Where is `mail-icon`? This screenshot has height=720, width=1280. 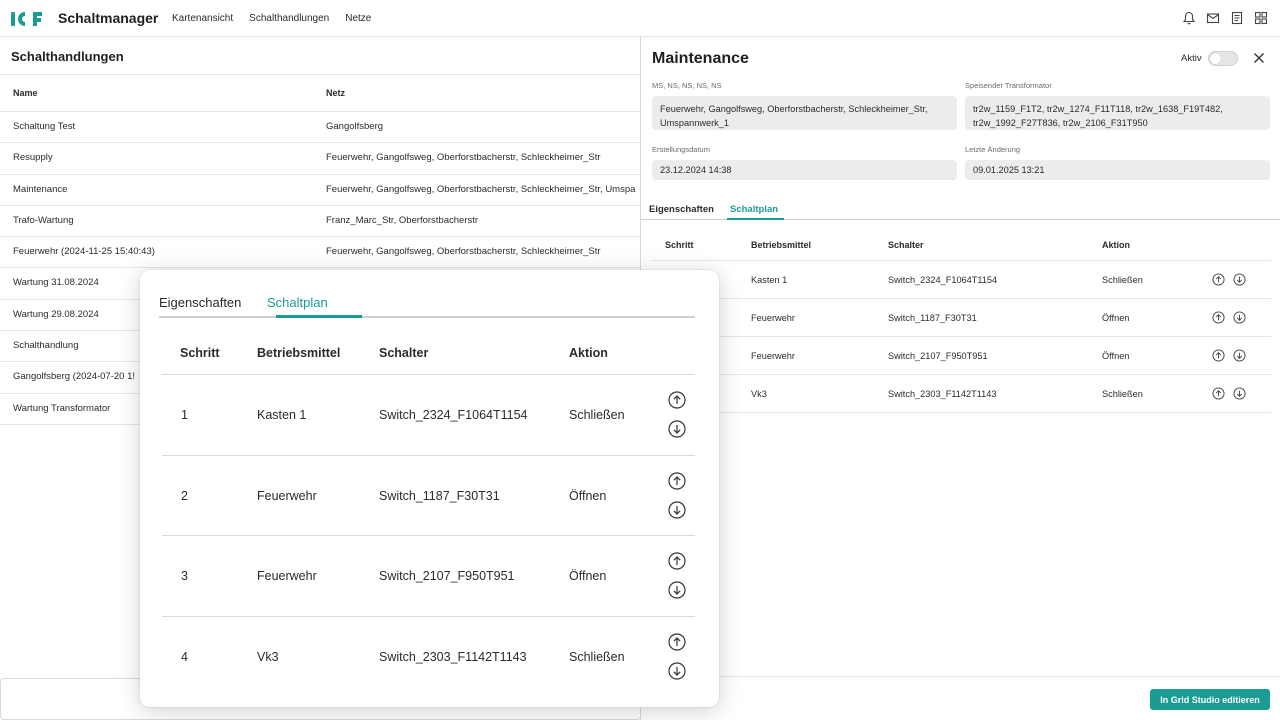
mail-icon is located at coordinates (1213, 18).